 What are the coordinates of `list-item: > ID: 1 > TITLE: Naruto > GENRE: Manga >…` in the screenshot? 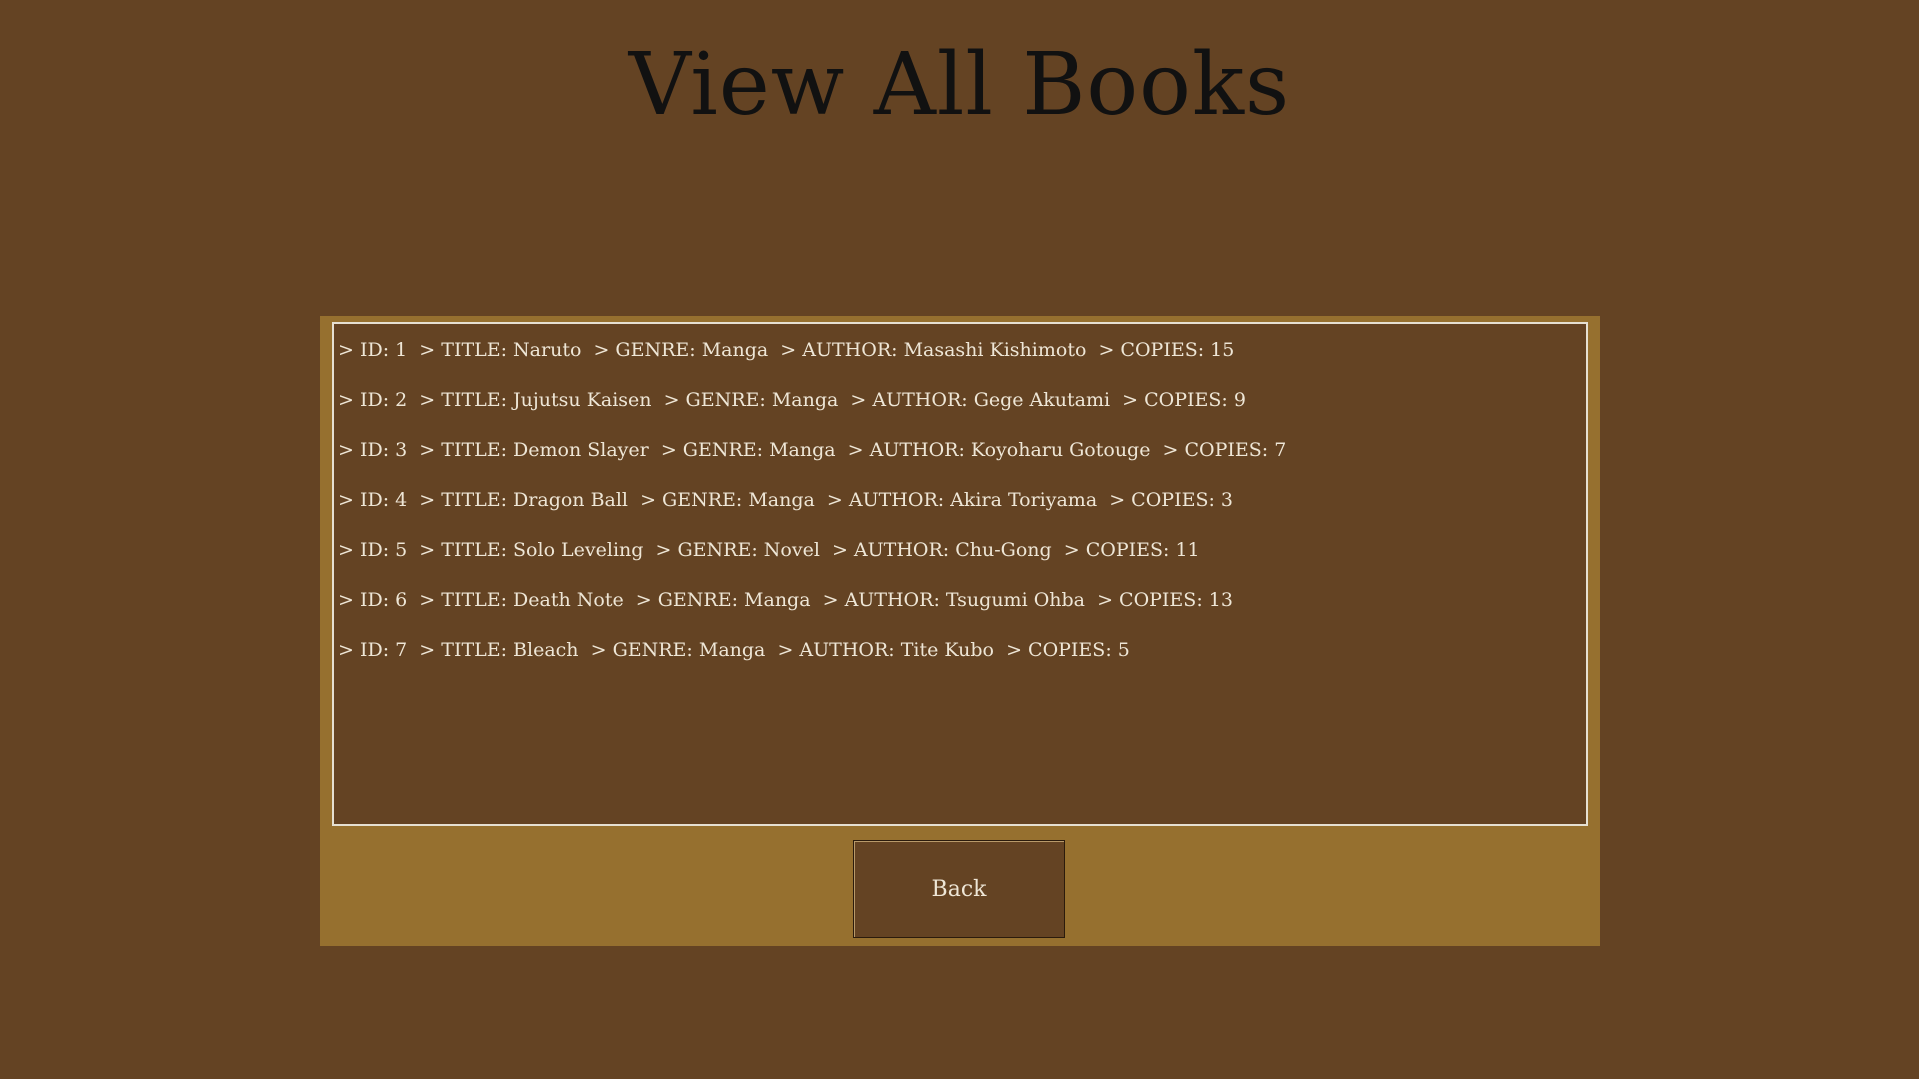 It's located at (786, 350).